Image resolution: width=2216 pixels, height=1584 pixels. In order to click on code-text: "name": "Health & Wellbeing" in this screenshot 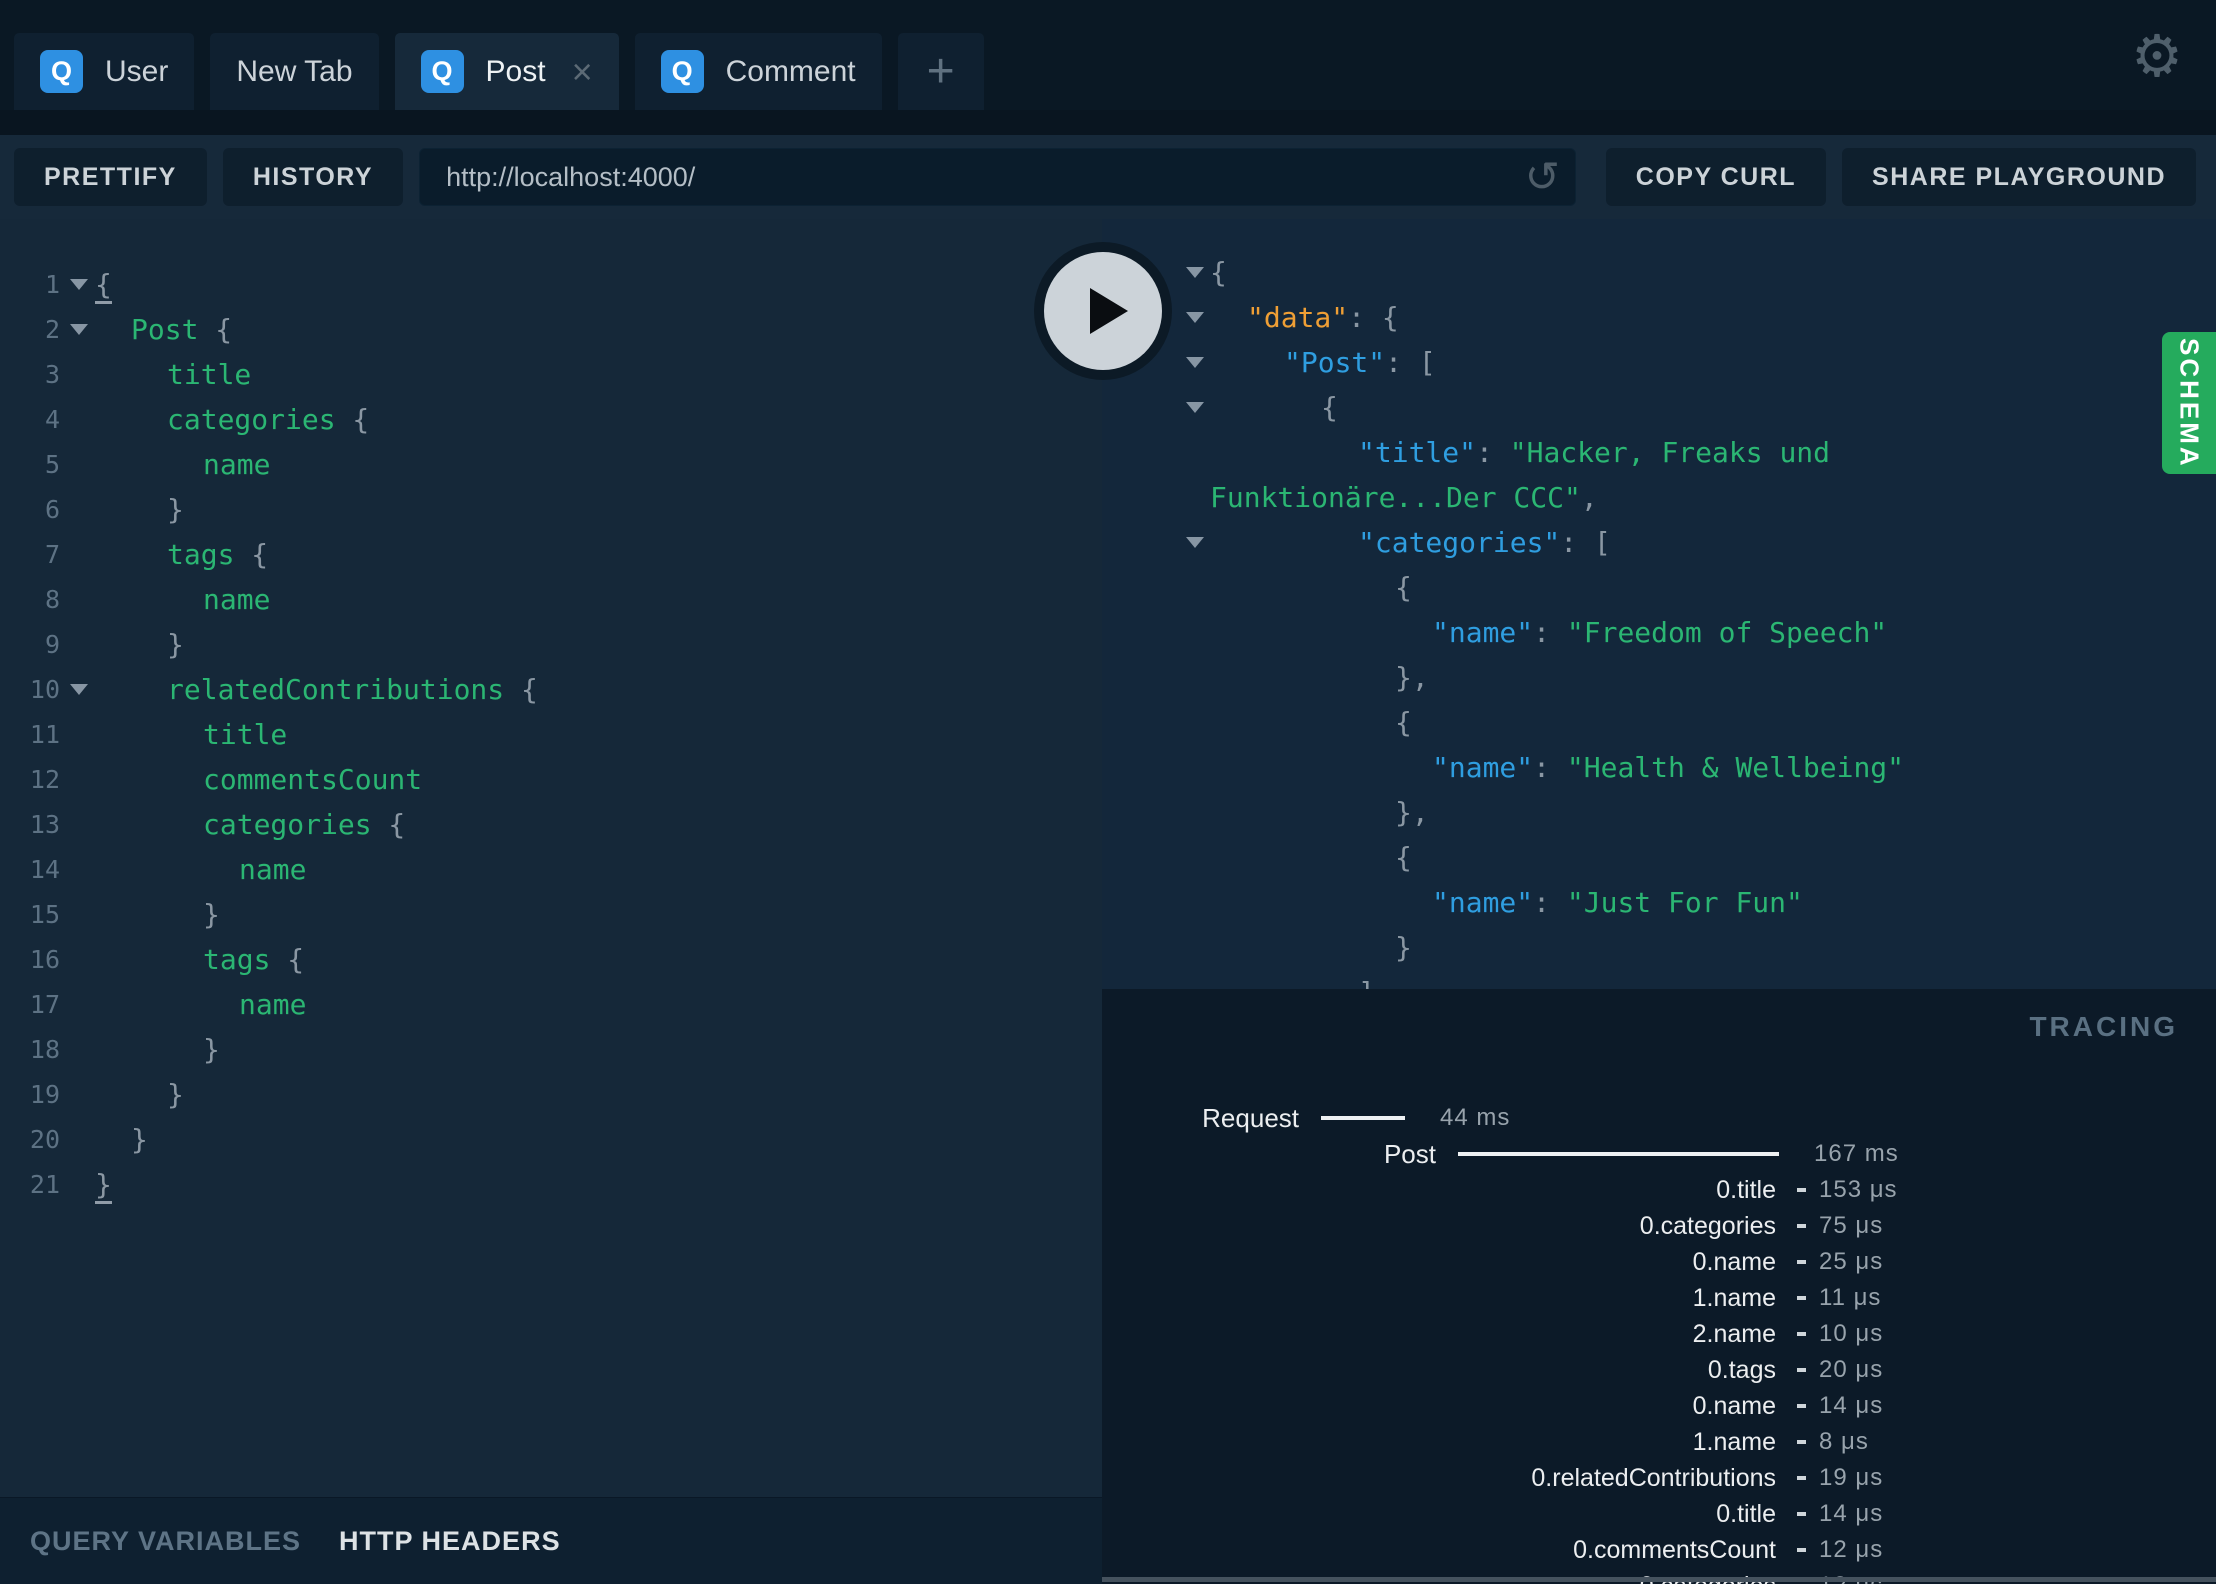, I will do `click(1668, 767)`.